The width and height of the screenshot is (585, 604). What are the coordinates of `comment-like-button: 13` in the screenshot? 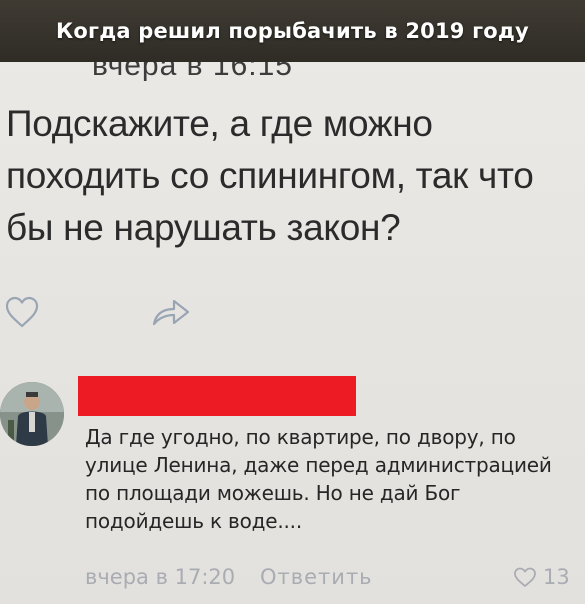 It's located at (541, 577).